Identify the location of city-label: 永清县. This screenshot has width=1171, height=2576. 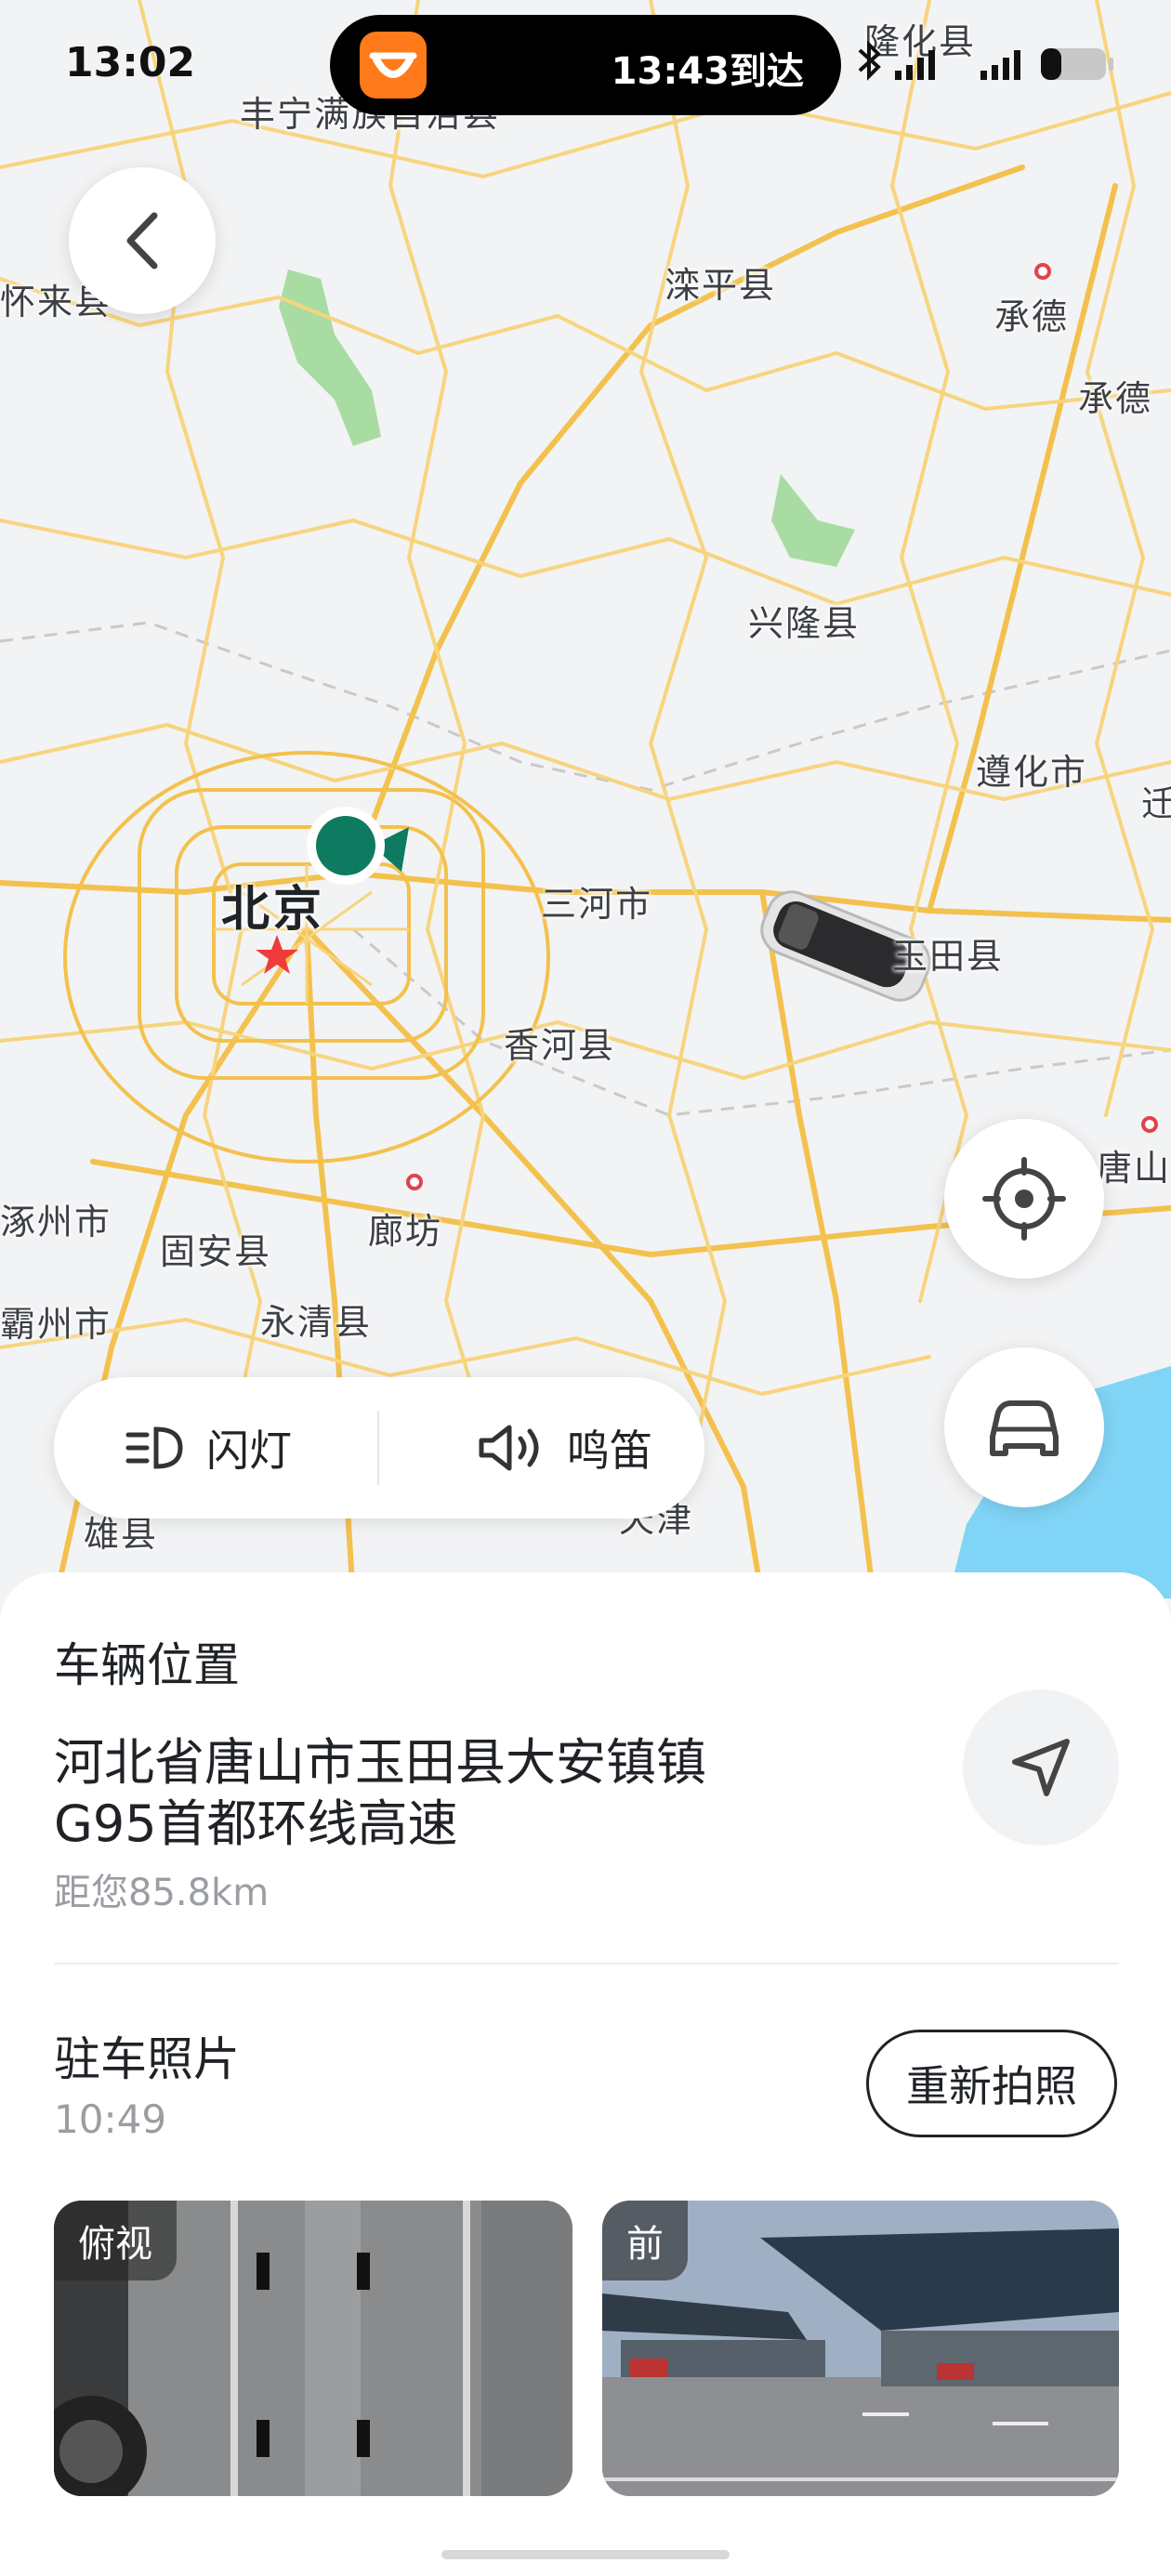
(316, 1322).